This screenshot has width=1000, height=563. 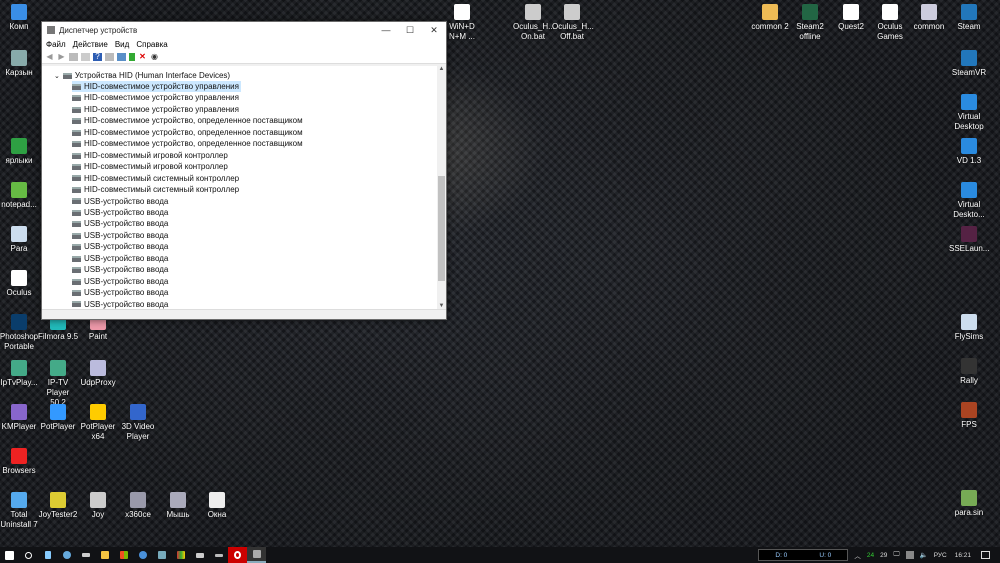 What do you see at coordinates (244, 30) in the screenshot?
I see `title-bar: Диспетчер устройств — ☐ ✕` at bounding box center [244, 30].